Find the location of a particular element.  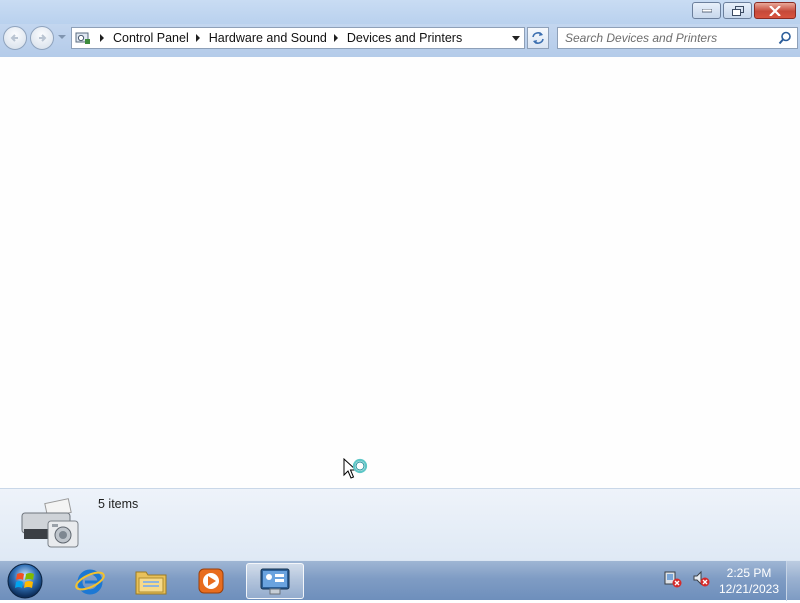

forward-button is located at coordinates (42, 38).